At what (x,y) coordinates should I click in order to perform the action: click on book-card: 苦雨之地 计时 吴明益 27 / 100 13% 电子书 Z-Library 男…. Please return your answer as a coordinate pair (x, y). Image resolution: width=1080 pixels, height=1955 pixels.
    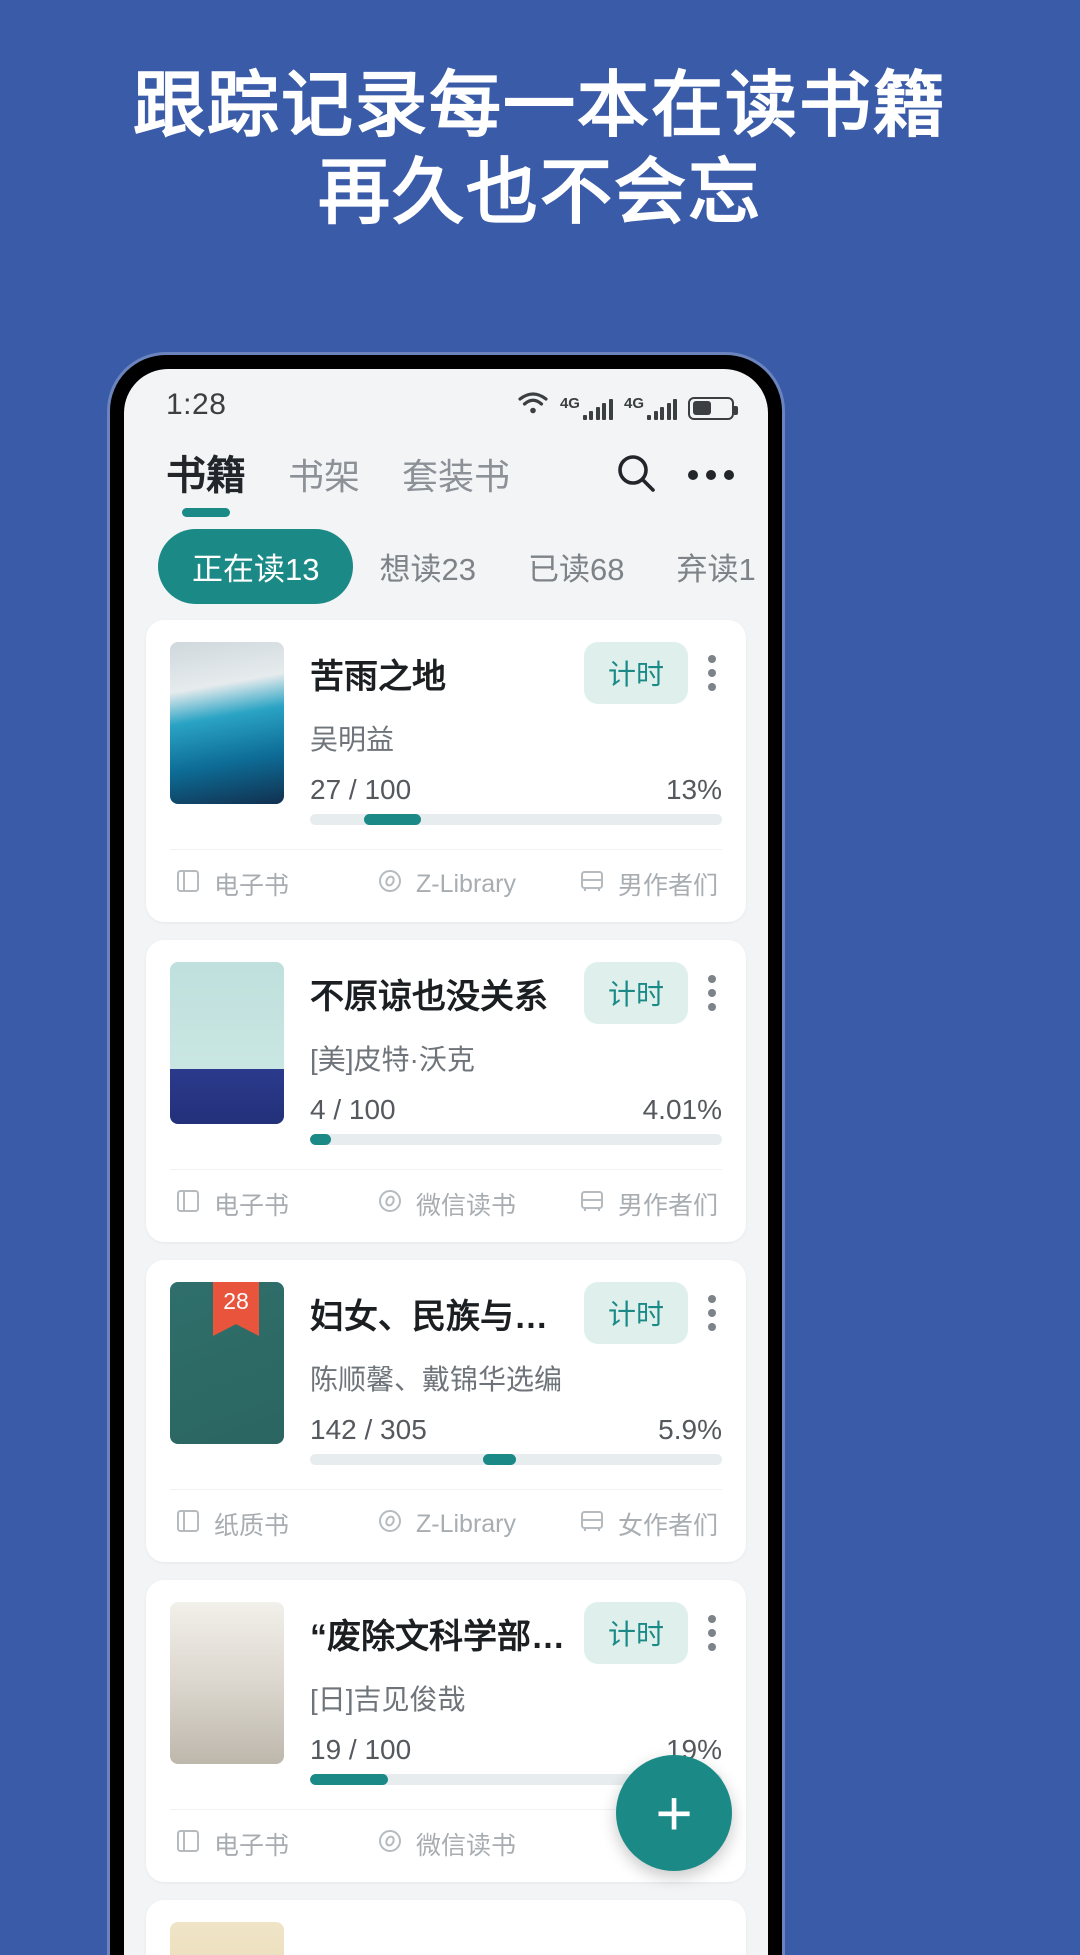
    Looking at the image, I should click on (446, 771).